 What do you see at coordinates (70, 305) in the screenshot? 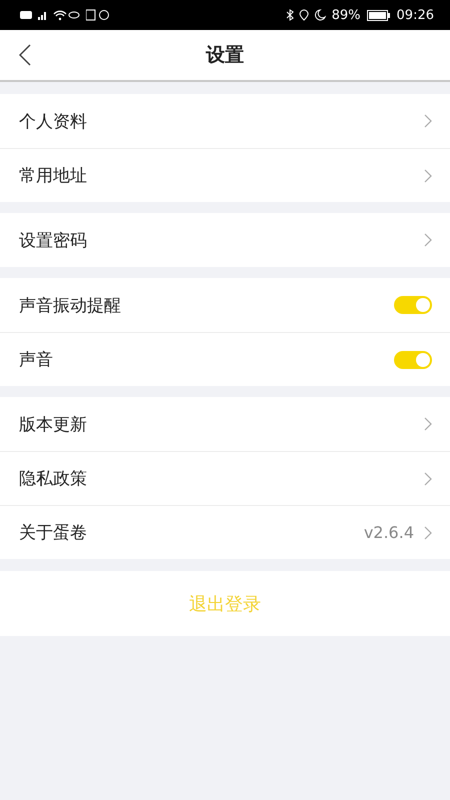
I see `setting-label: 声音振动提醒` at bounding box center [70, 305].